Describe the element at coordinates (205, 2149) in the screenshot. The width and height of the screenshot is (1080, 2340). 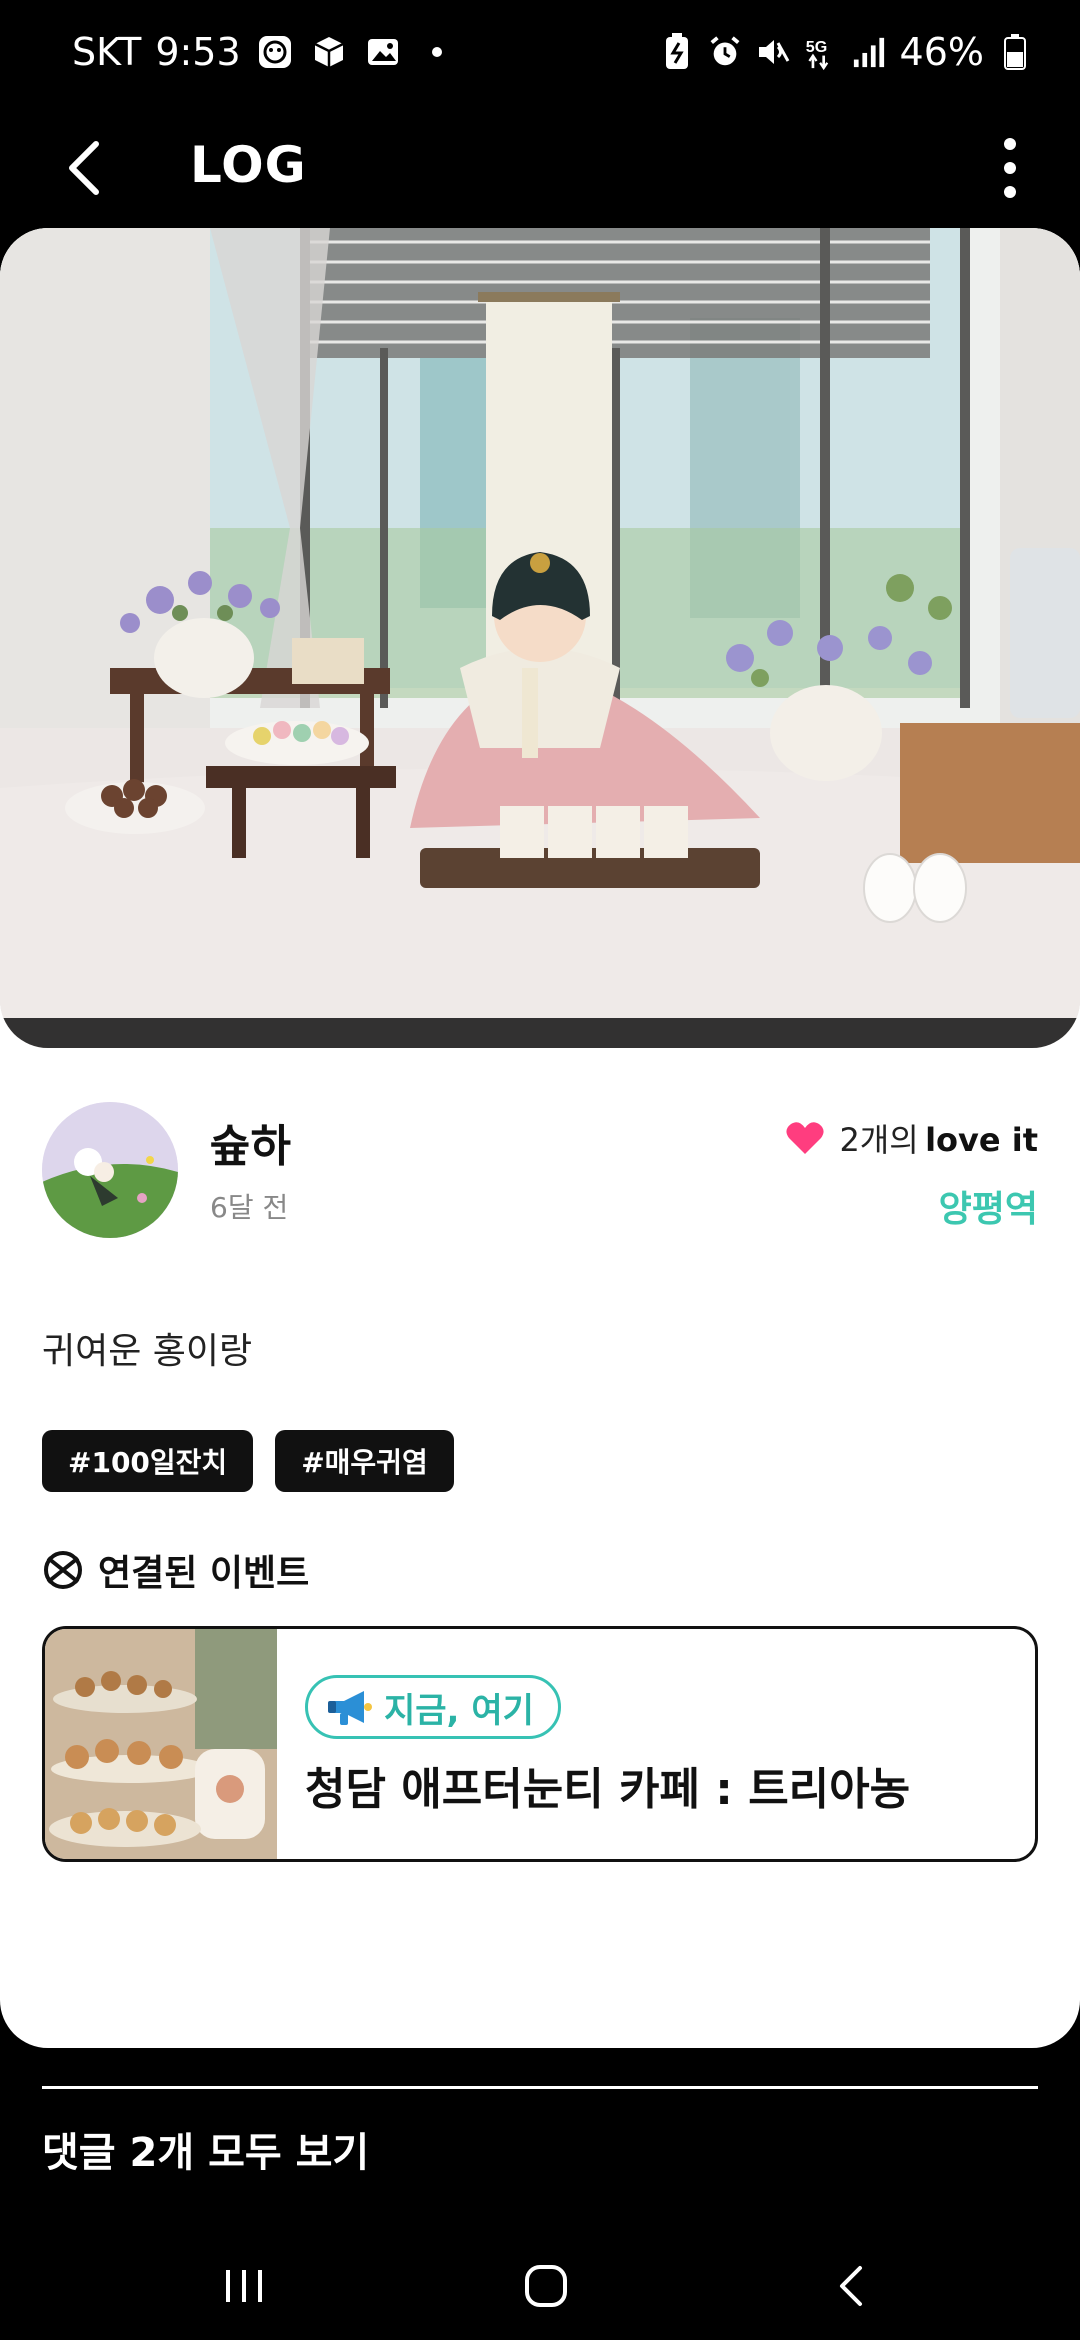
I see `view-all-comments-link: 댓글 2개 모두 보기` at that location.